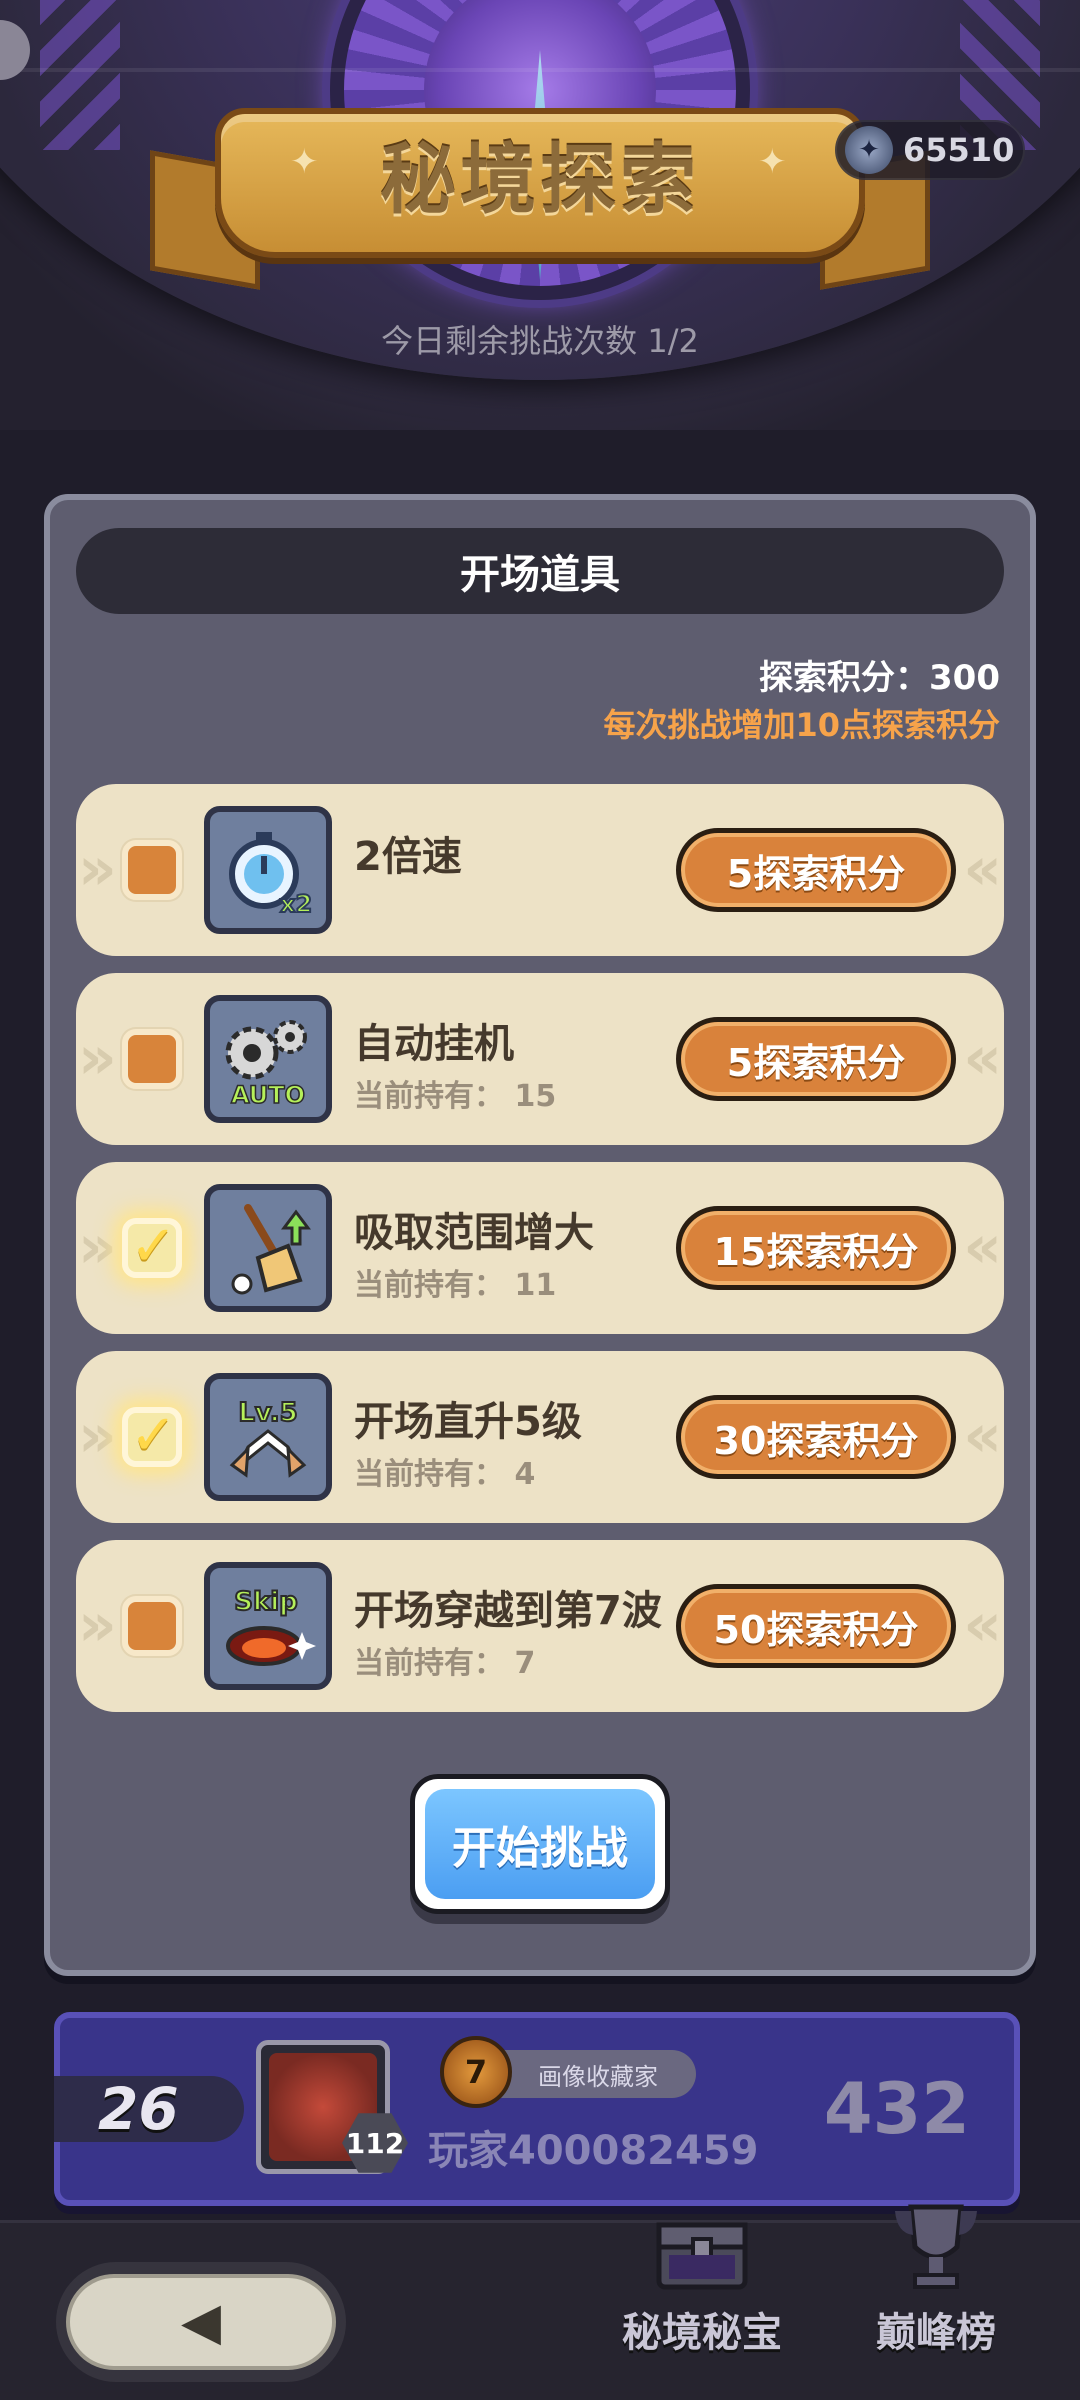 This screenshot has width=1080, height=2400. What do you see at coordinates (455, 1096) in the screenshot?
I see `item-held-count: 当前持有： 15` at bounding box center [455, 1096].